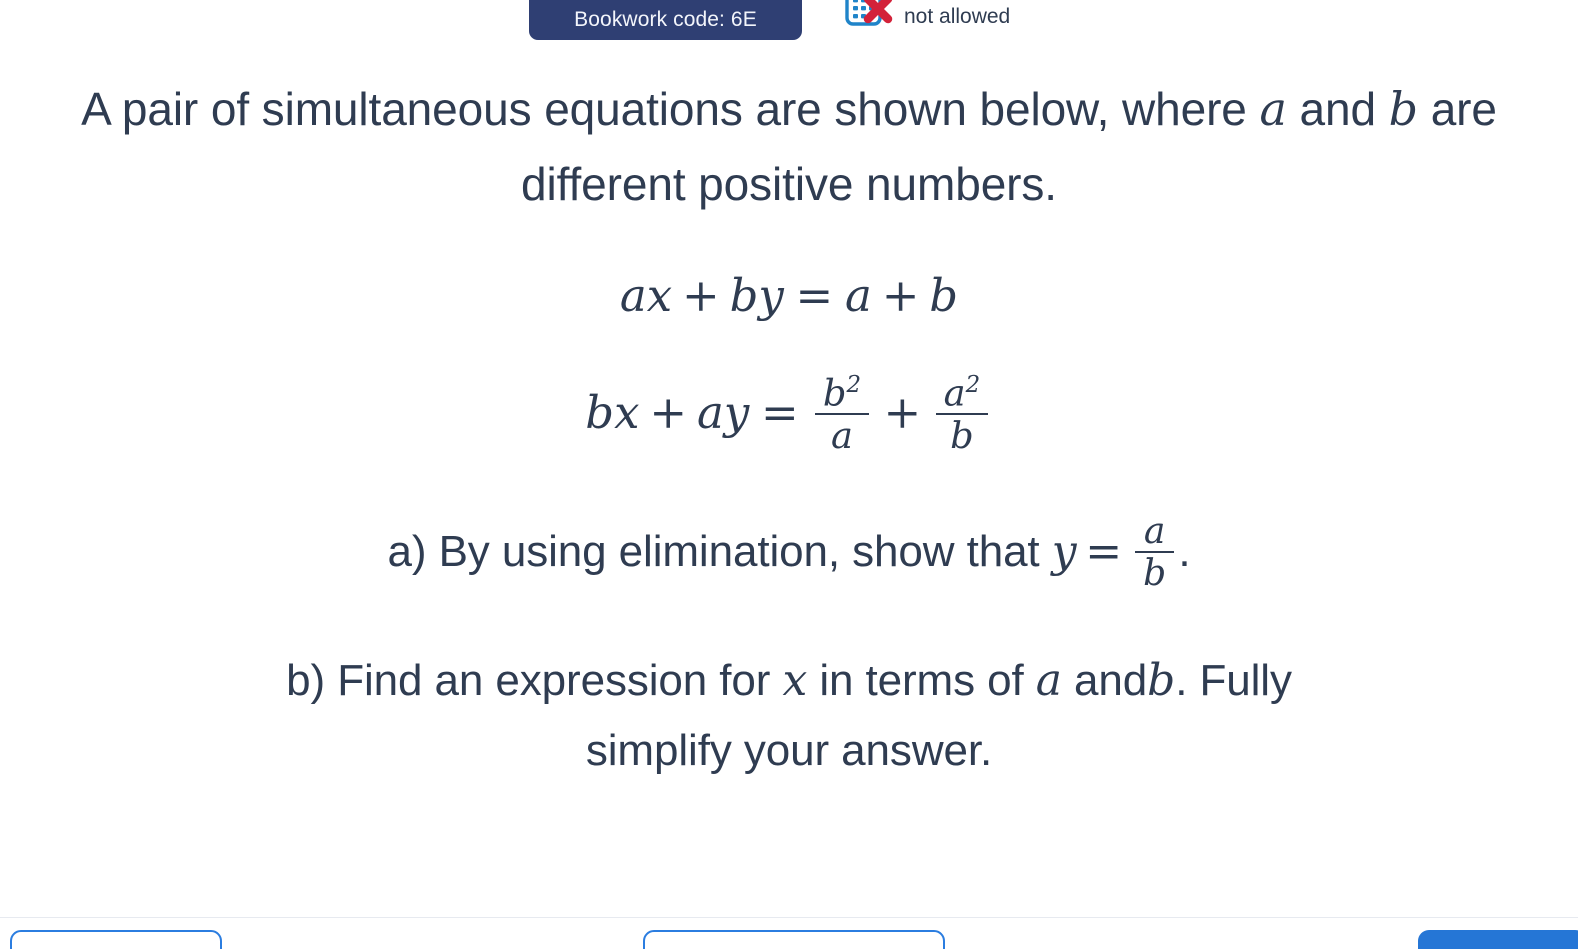 This screenshot has width=1578, height=949. Describe the element at coordinates (1403, 109) in the screenshot. I see `intro-var-b: b` at that location.